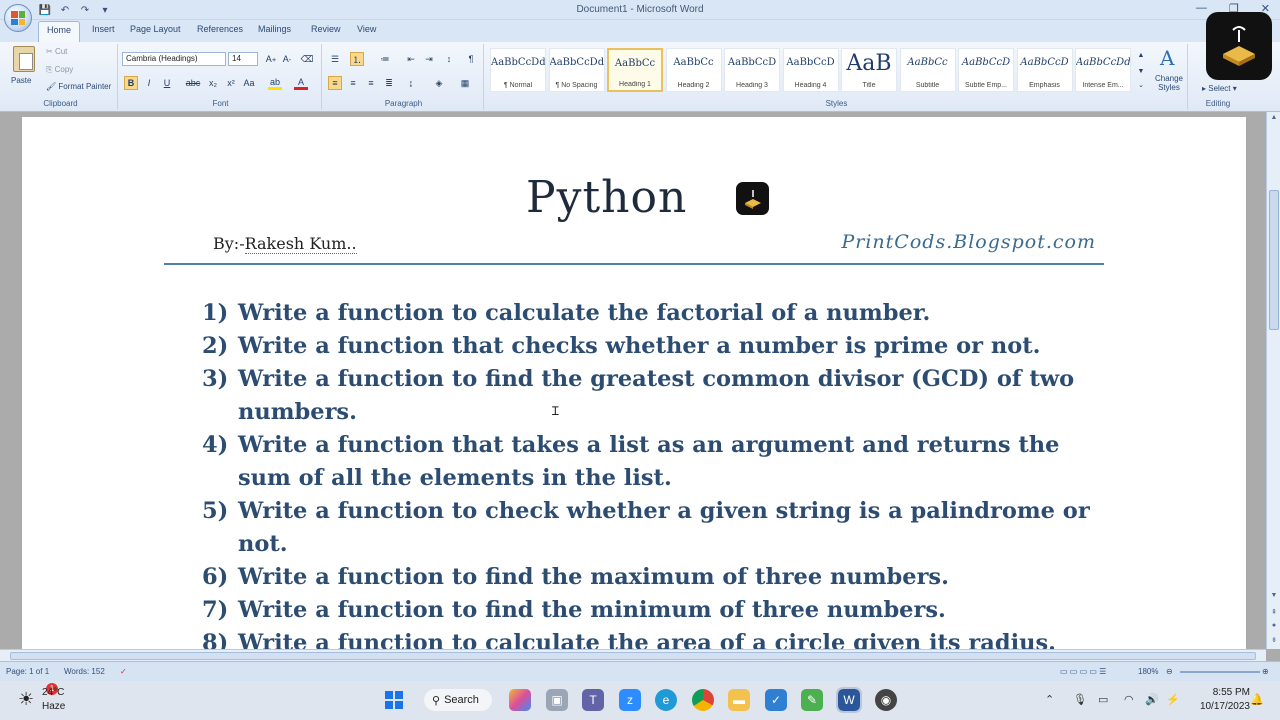  I want to click on view-buttons: ▭ ▭ ▭ ▭ ☰, so click(1083, 671).